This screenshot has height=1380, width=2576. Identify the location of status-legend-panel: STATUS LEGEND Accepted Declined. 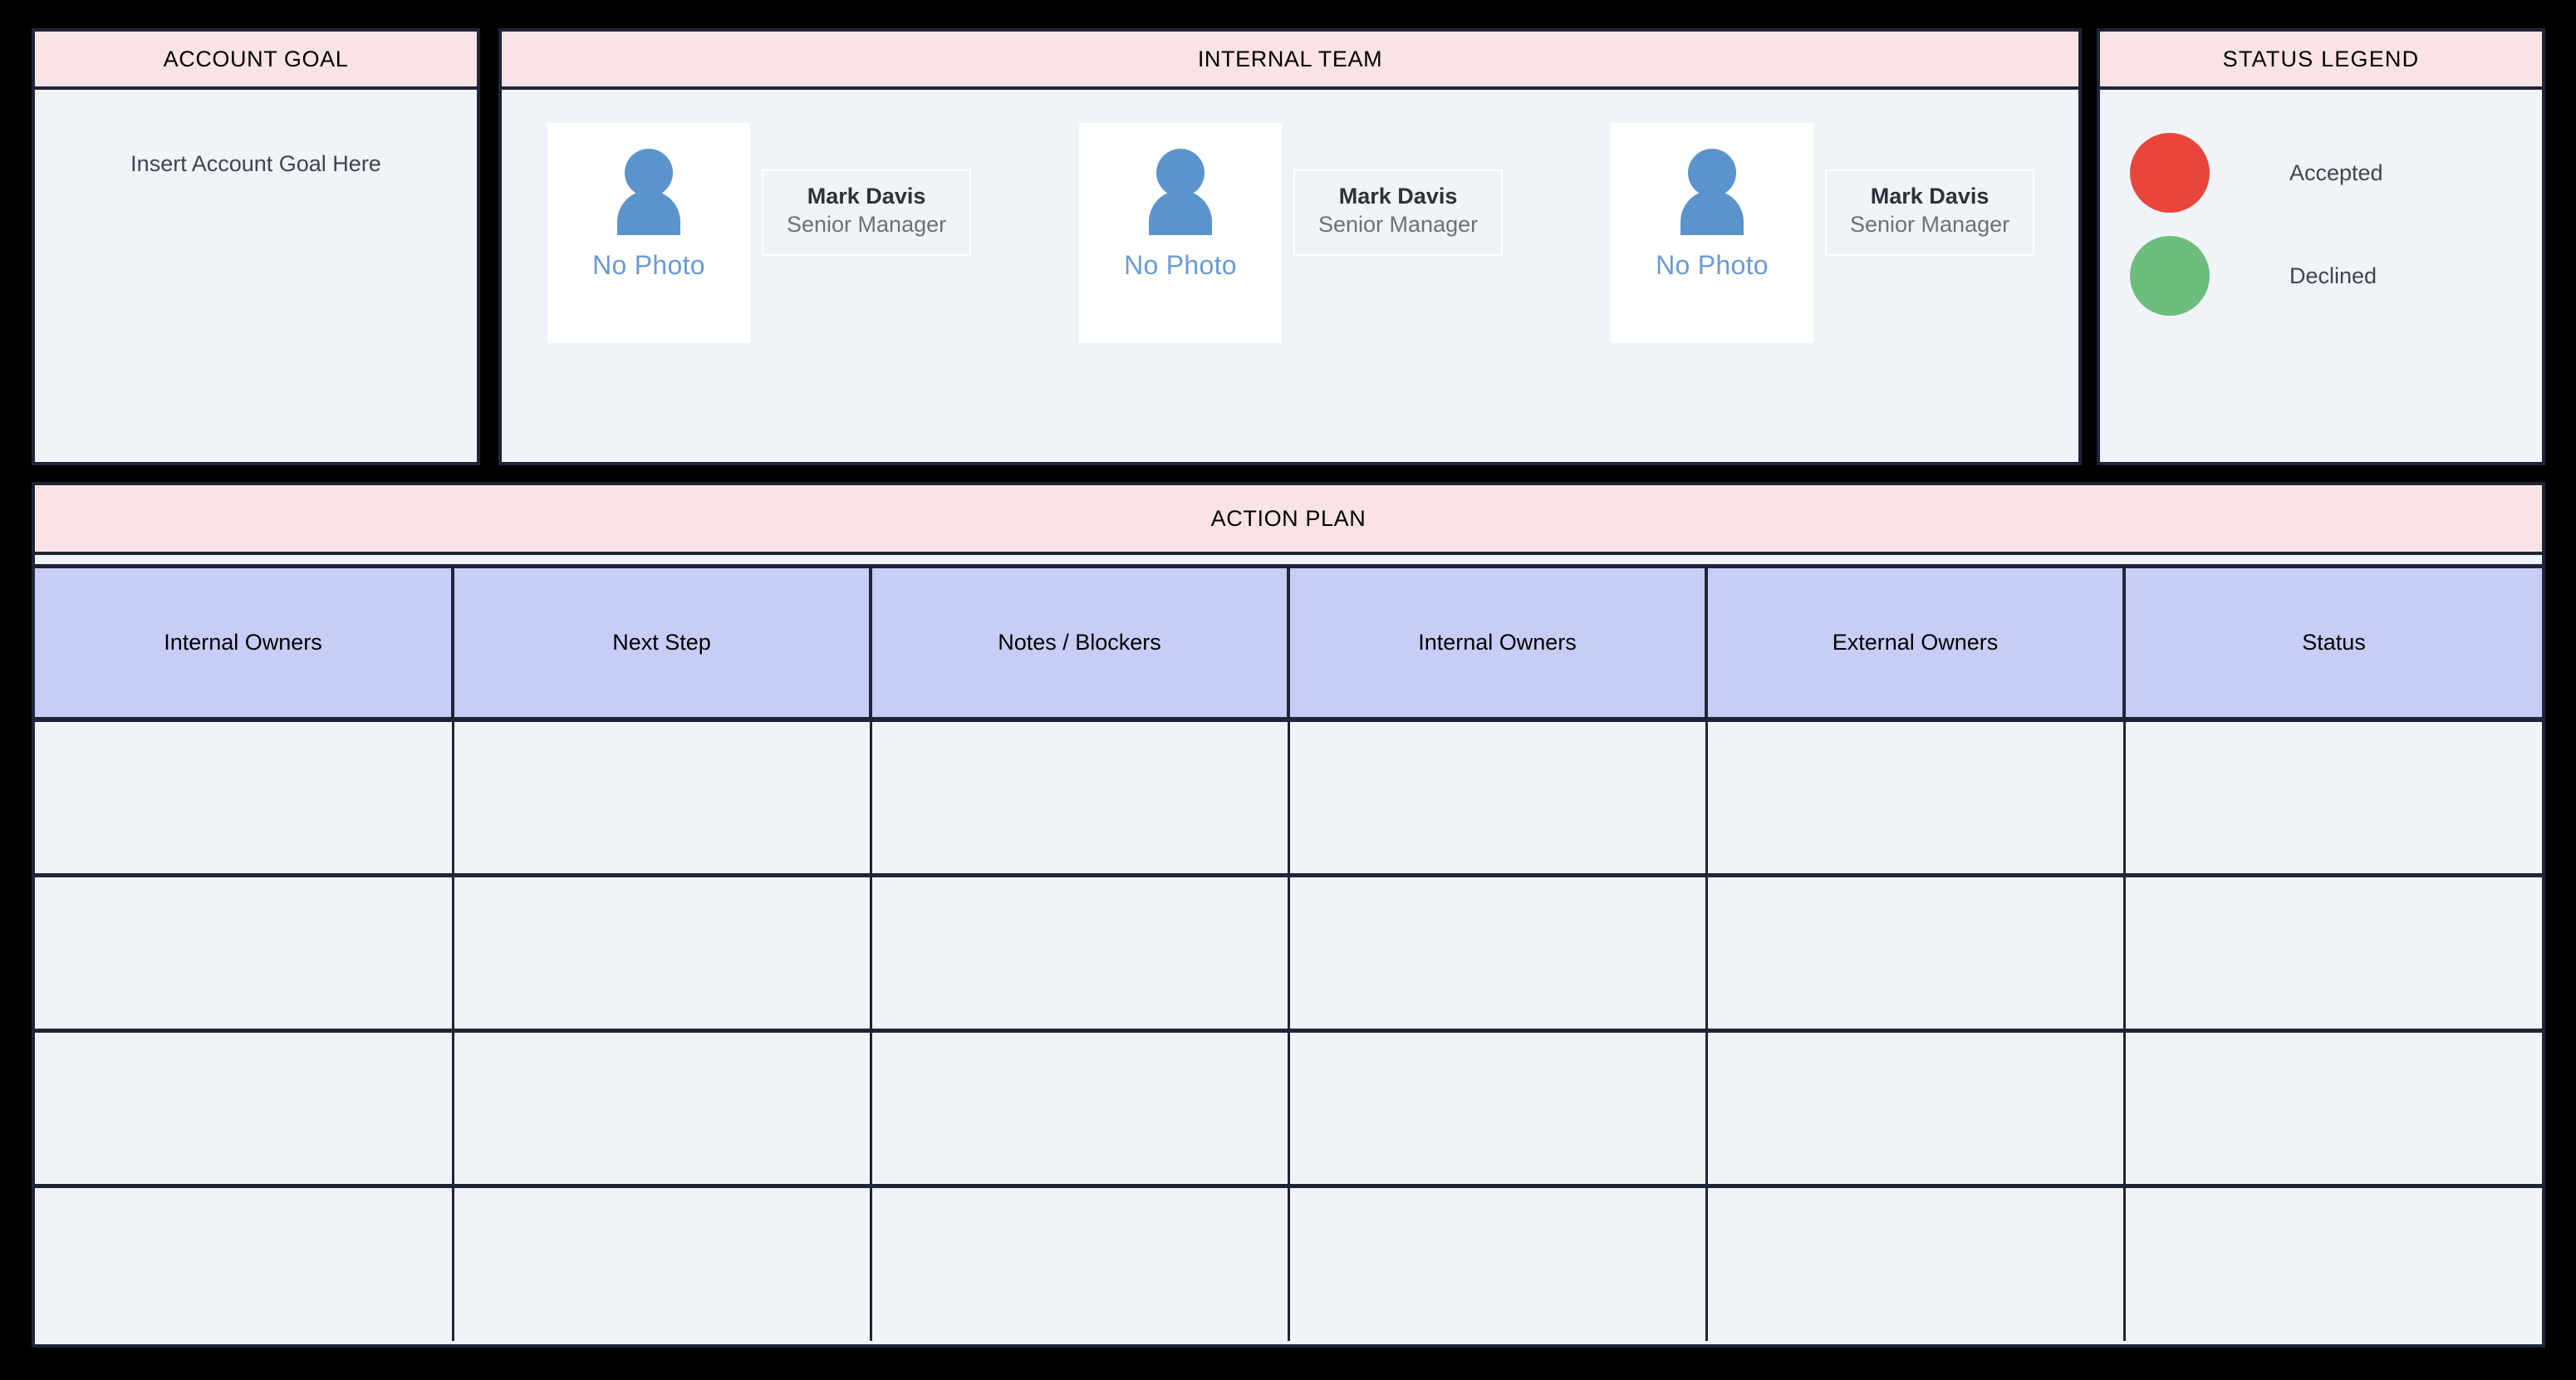
(2321, 246).